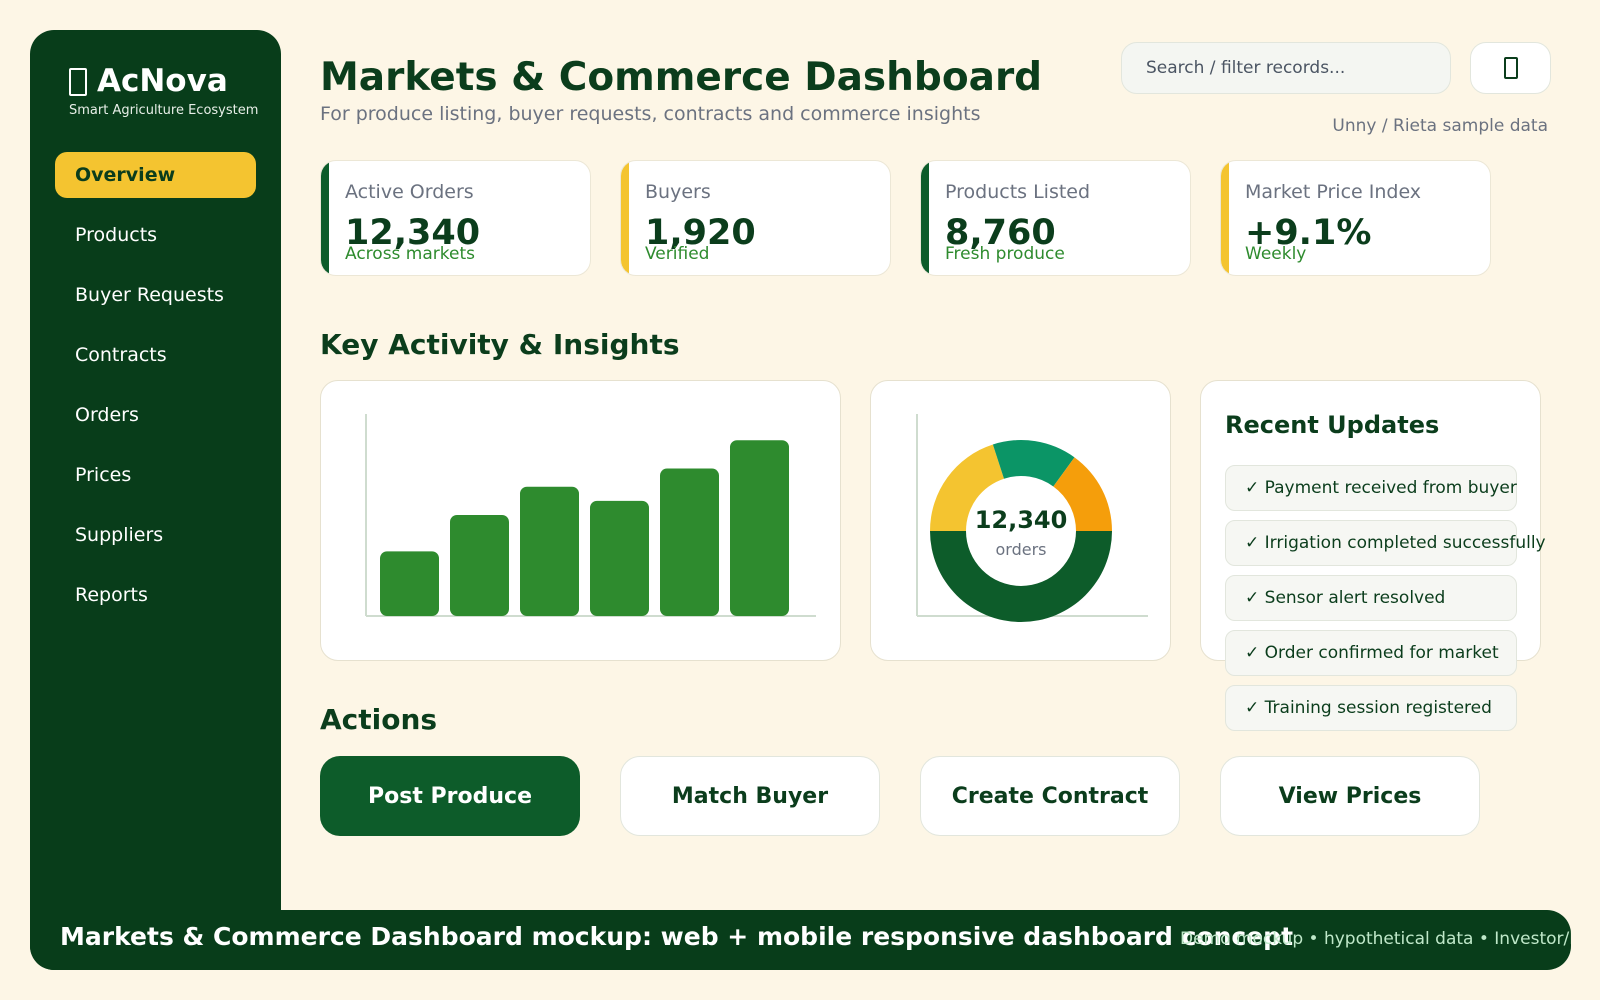 This screenshot has width=1600, height=1000. I want to click on bell-icon, so click(1510, 68).